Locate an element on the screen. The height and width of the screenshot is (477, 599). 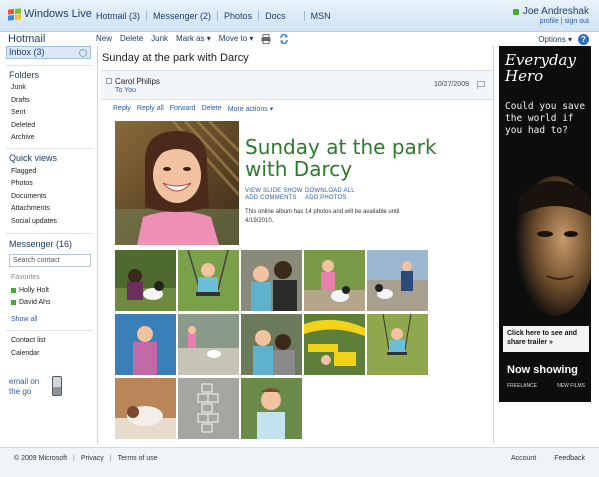
user-block: Joe Andreshak profile | sign out is located at coordinates (550, 15).